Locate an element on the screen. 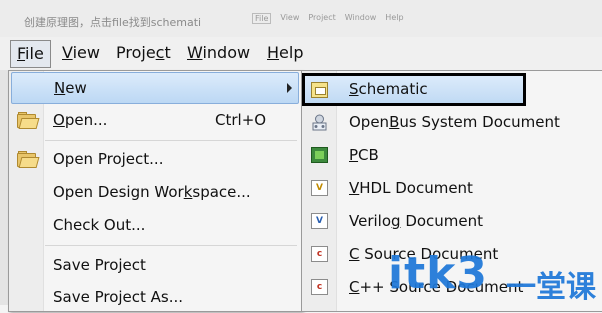  submenu-verilog-label: Verilog Document is located at coordinates (416, 221).